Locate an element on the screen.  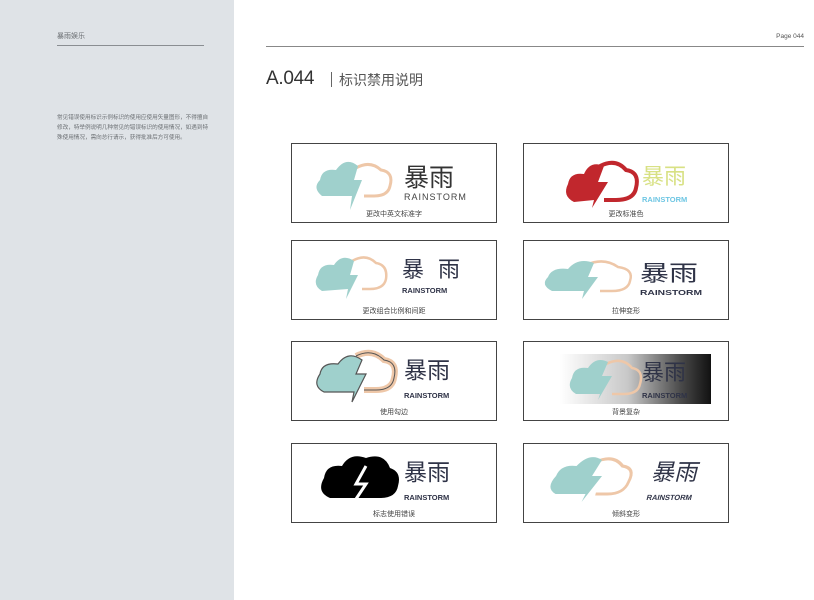
page-number: Page 044 is located at coordinates (790, 36).